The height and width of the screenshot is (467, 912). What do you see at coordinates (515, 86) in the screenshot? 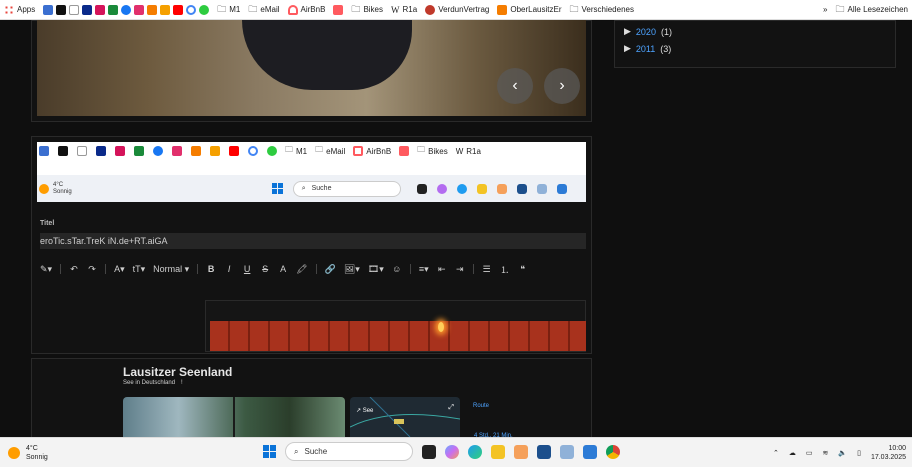
I see `gallery-prev-button: ‹` at bounding box center [515, 86].